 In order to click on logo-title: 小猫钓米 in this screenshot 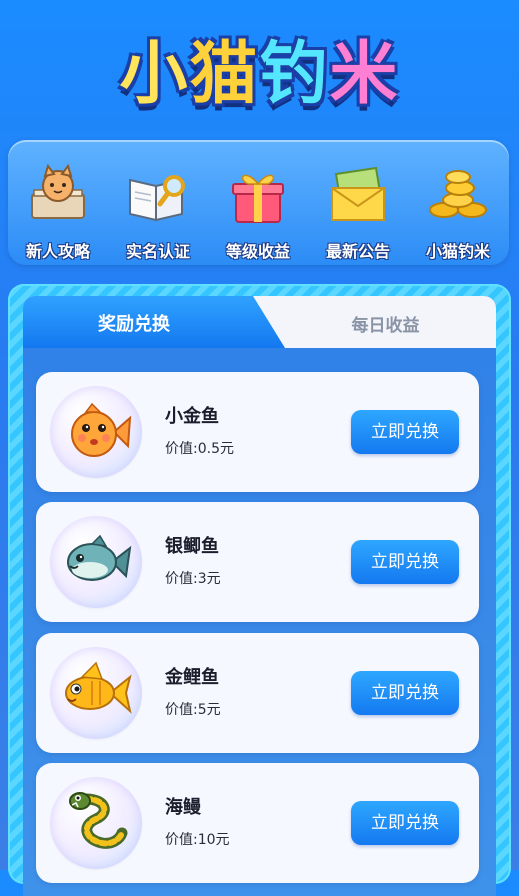, I will do `click(259, 67)`.